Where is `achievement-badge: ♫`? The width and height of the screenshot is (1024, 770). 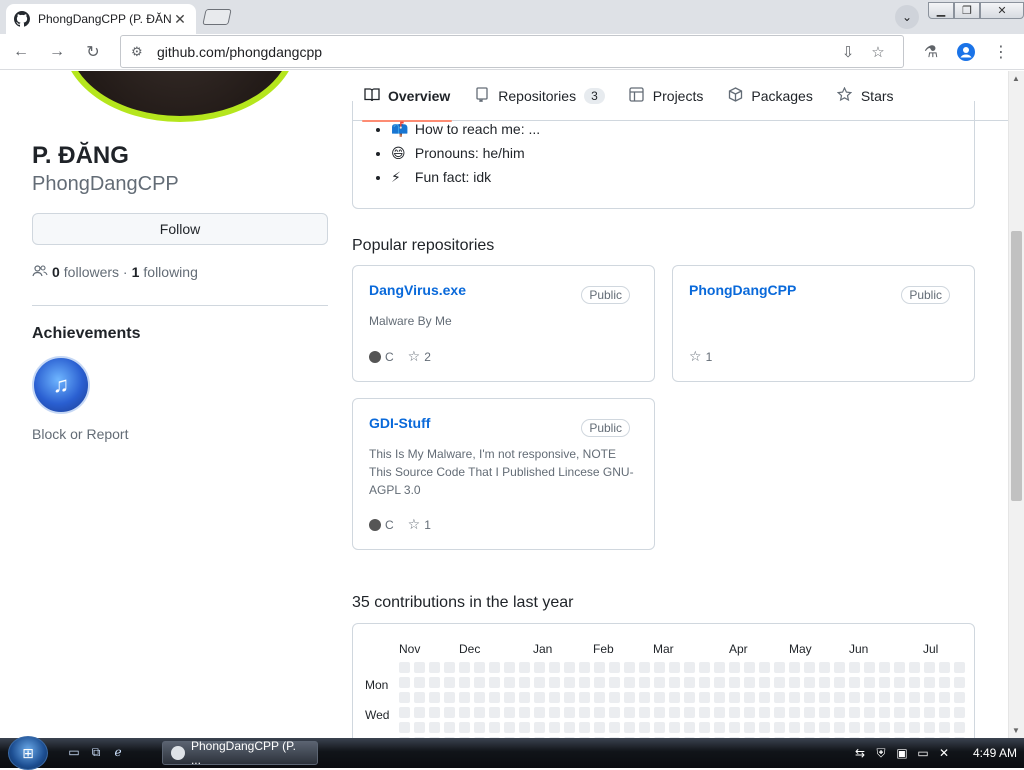 achievement-badge: ♫ is located at coordinates (61, 385).